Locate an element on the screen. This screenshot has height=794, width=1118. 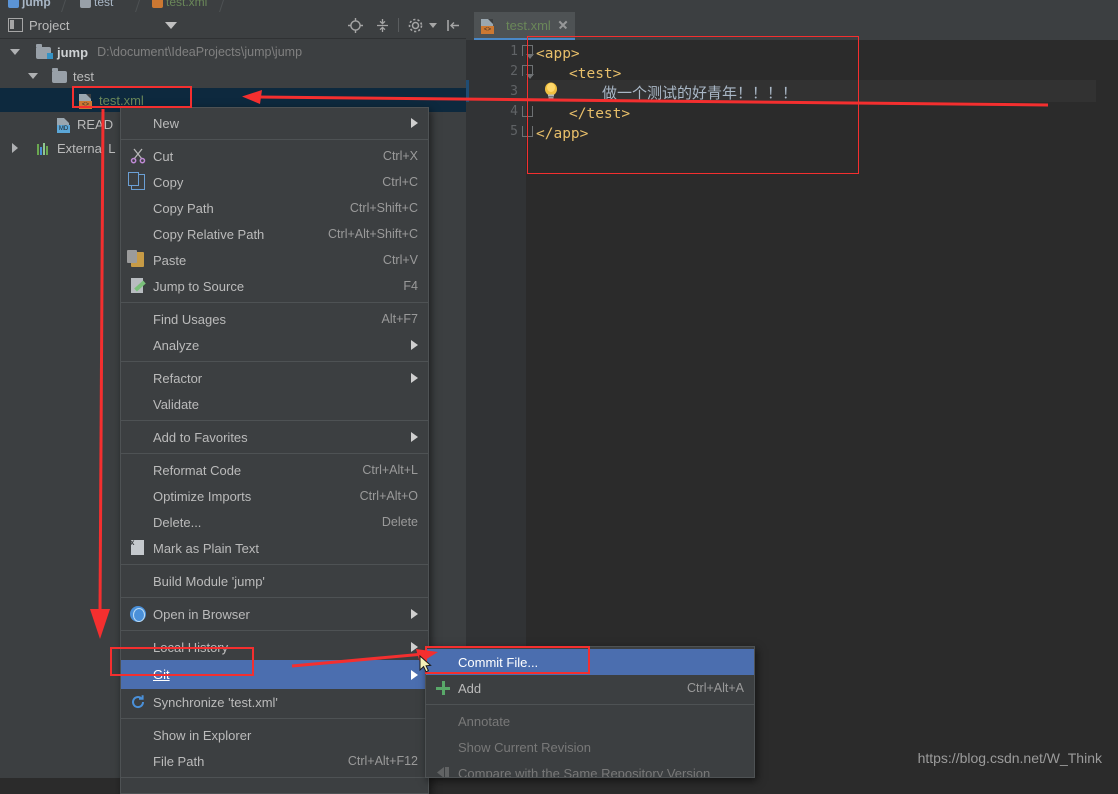
menu-item-label: Open in Browser is located at coordinates (201, 614).